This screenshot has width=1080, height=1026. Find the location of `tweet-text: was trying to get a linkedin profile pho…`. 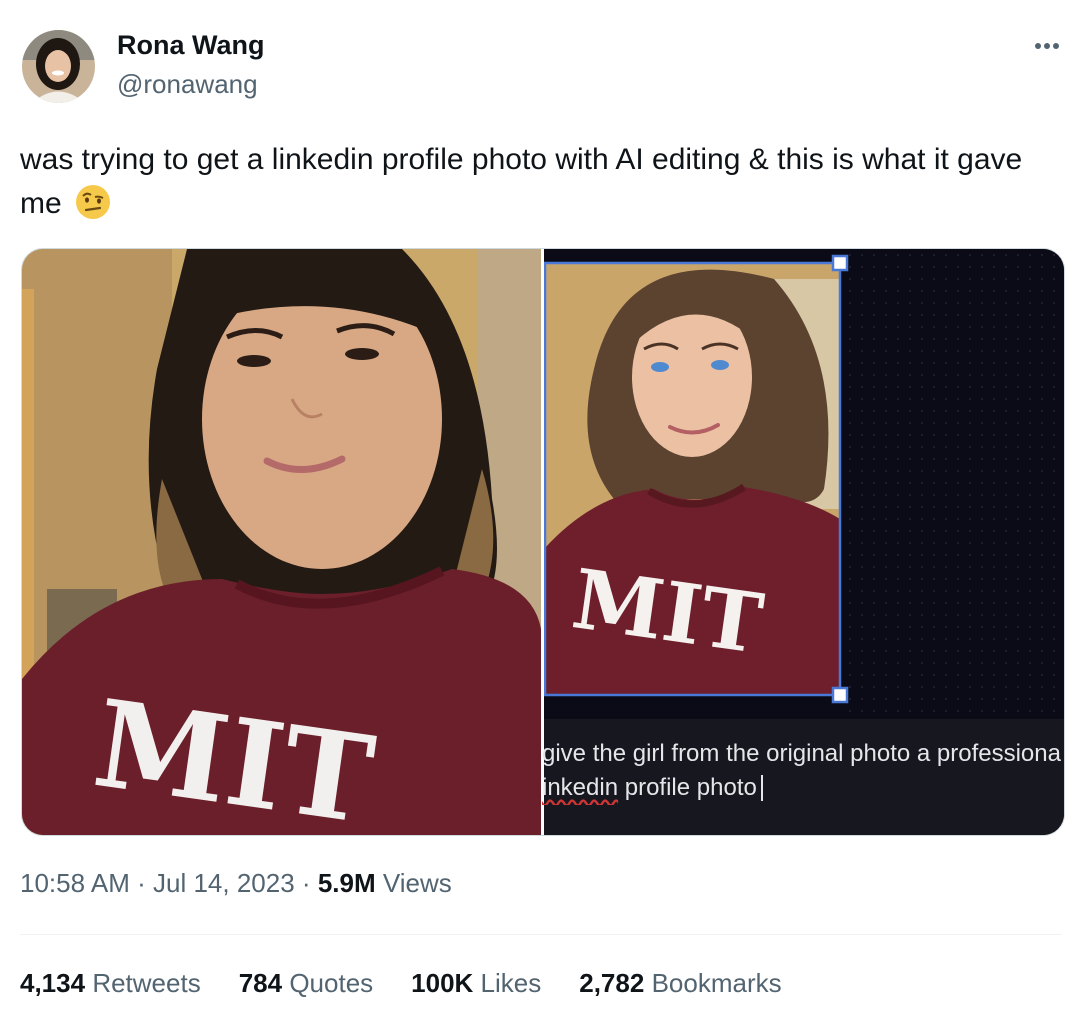

tweet-text: was trying to get a linkedin profile pho… is located at coordinates (540, 186).